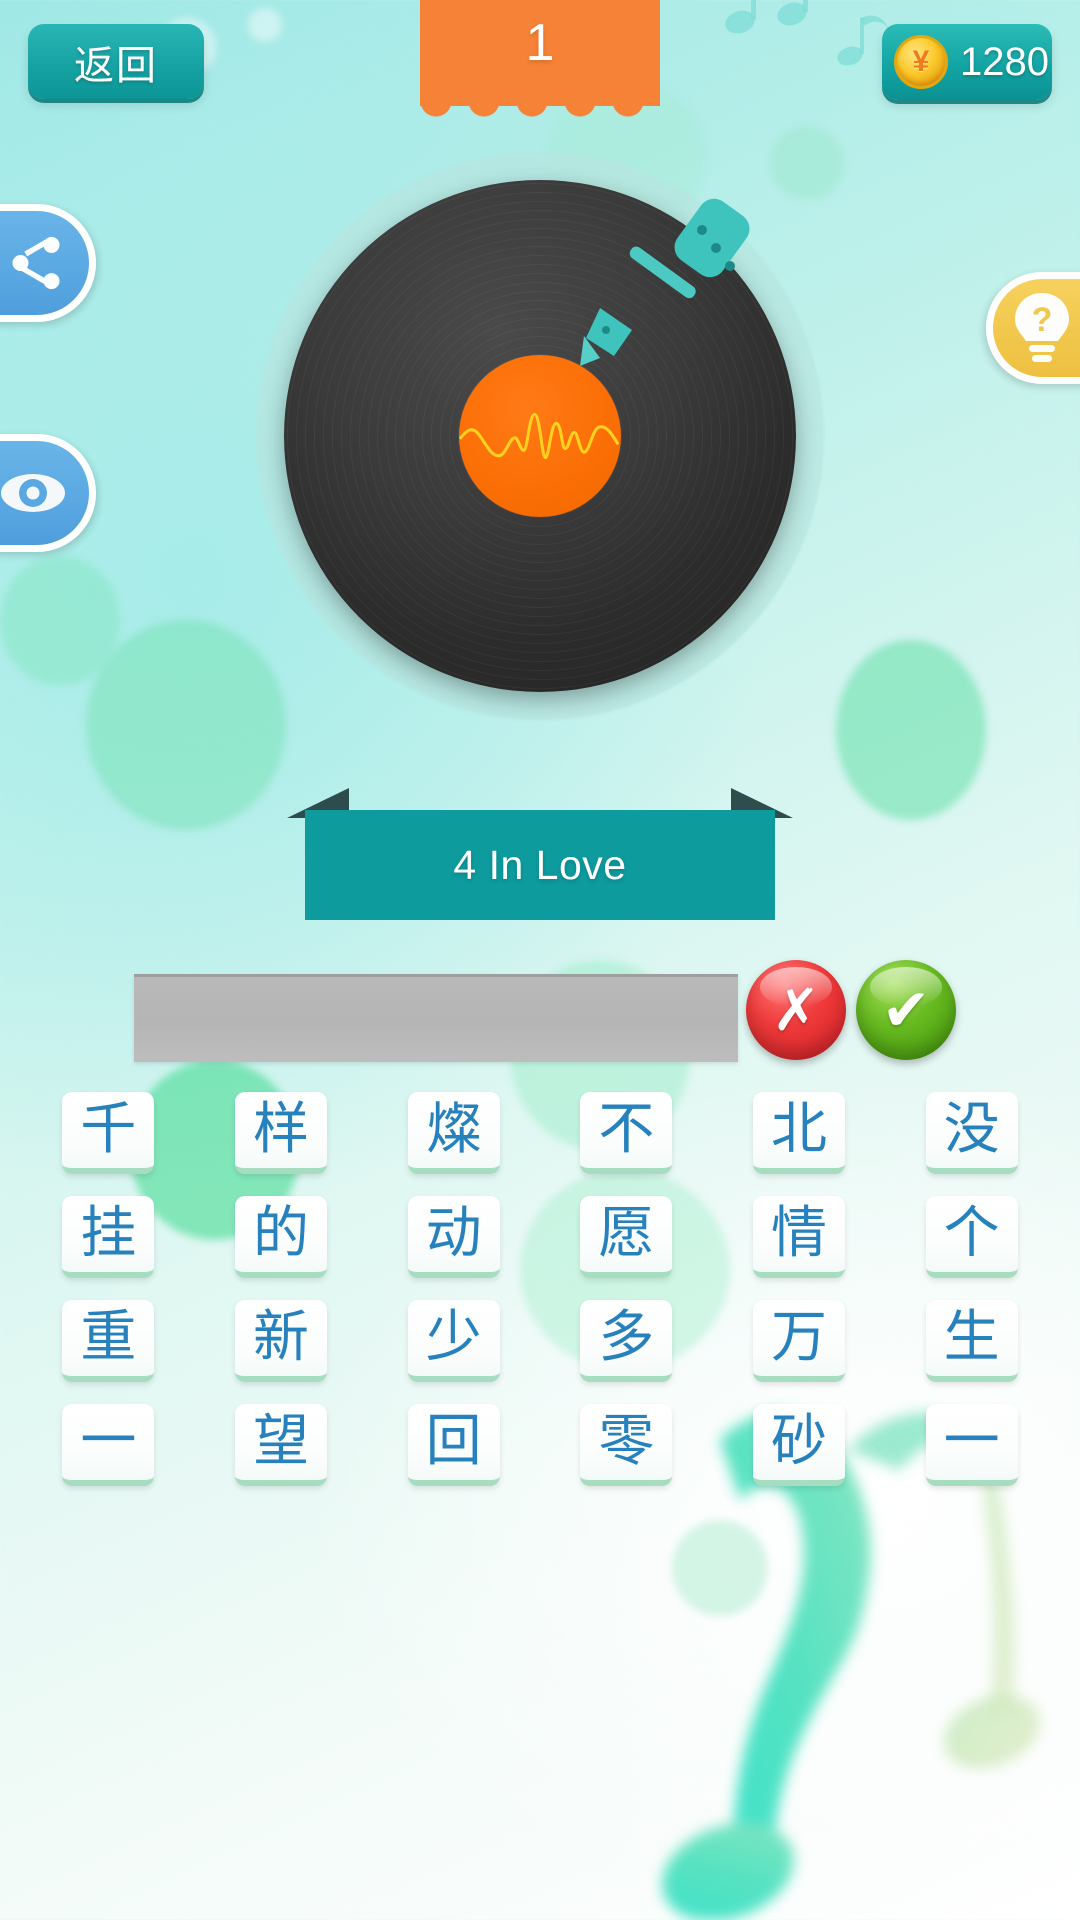 The width and height of the screenshot is (1080, 1920). I want to click on character-tile: 零, so click(626, 1445).